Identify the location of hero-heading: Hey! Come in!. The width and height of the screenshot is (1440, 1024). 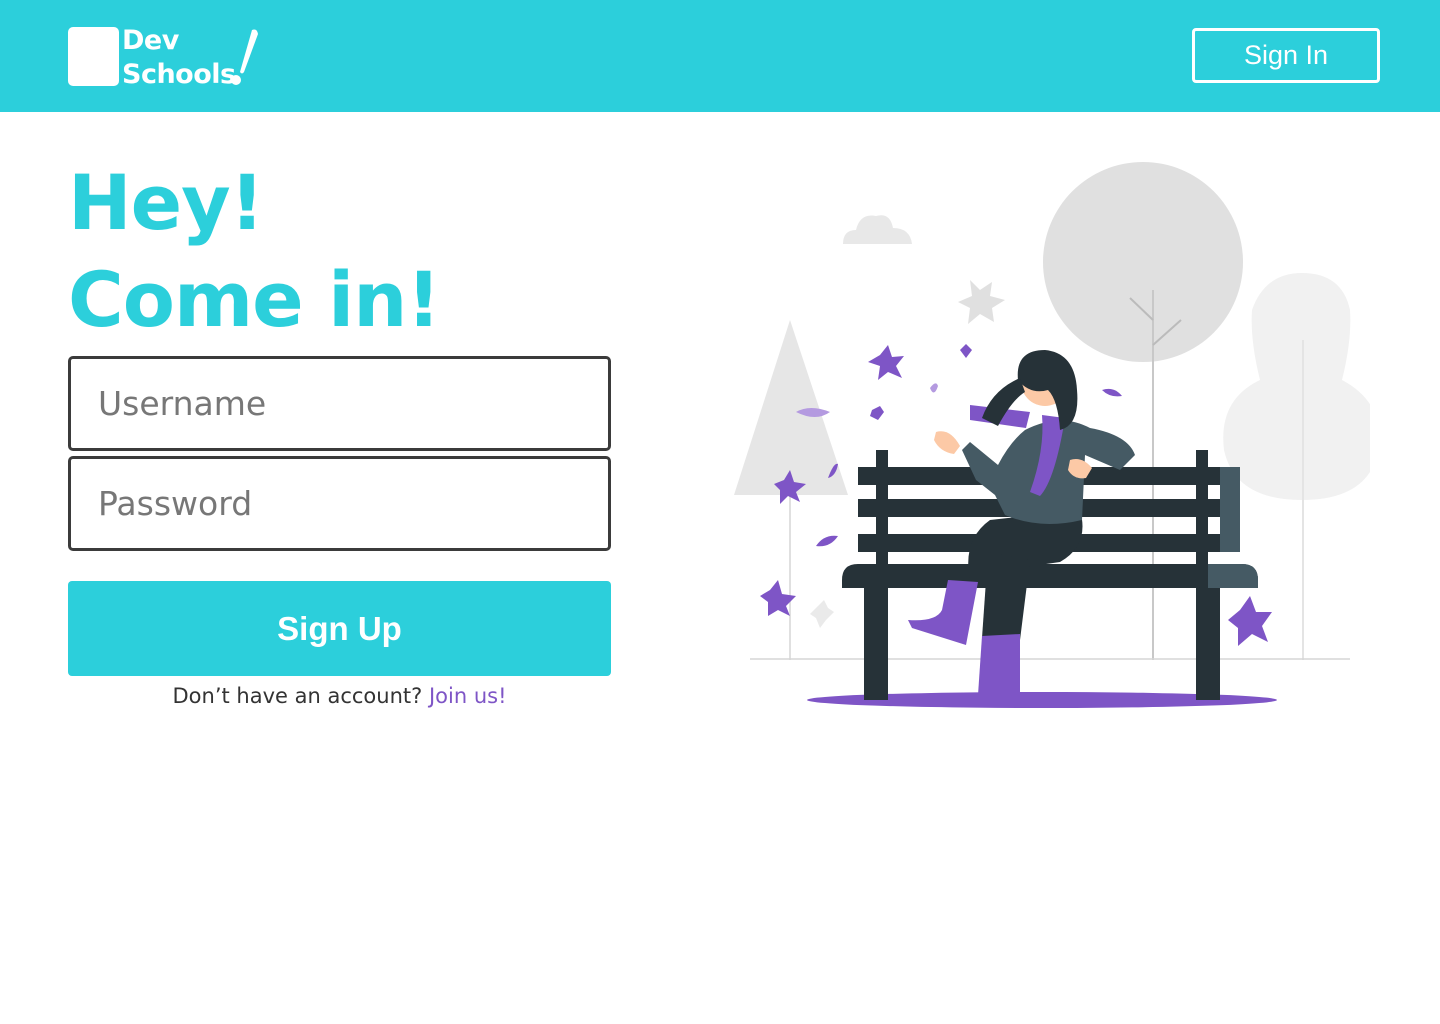
(254, 251).